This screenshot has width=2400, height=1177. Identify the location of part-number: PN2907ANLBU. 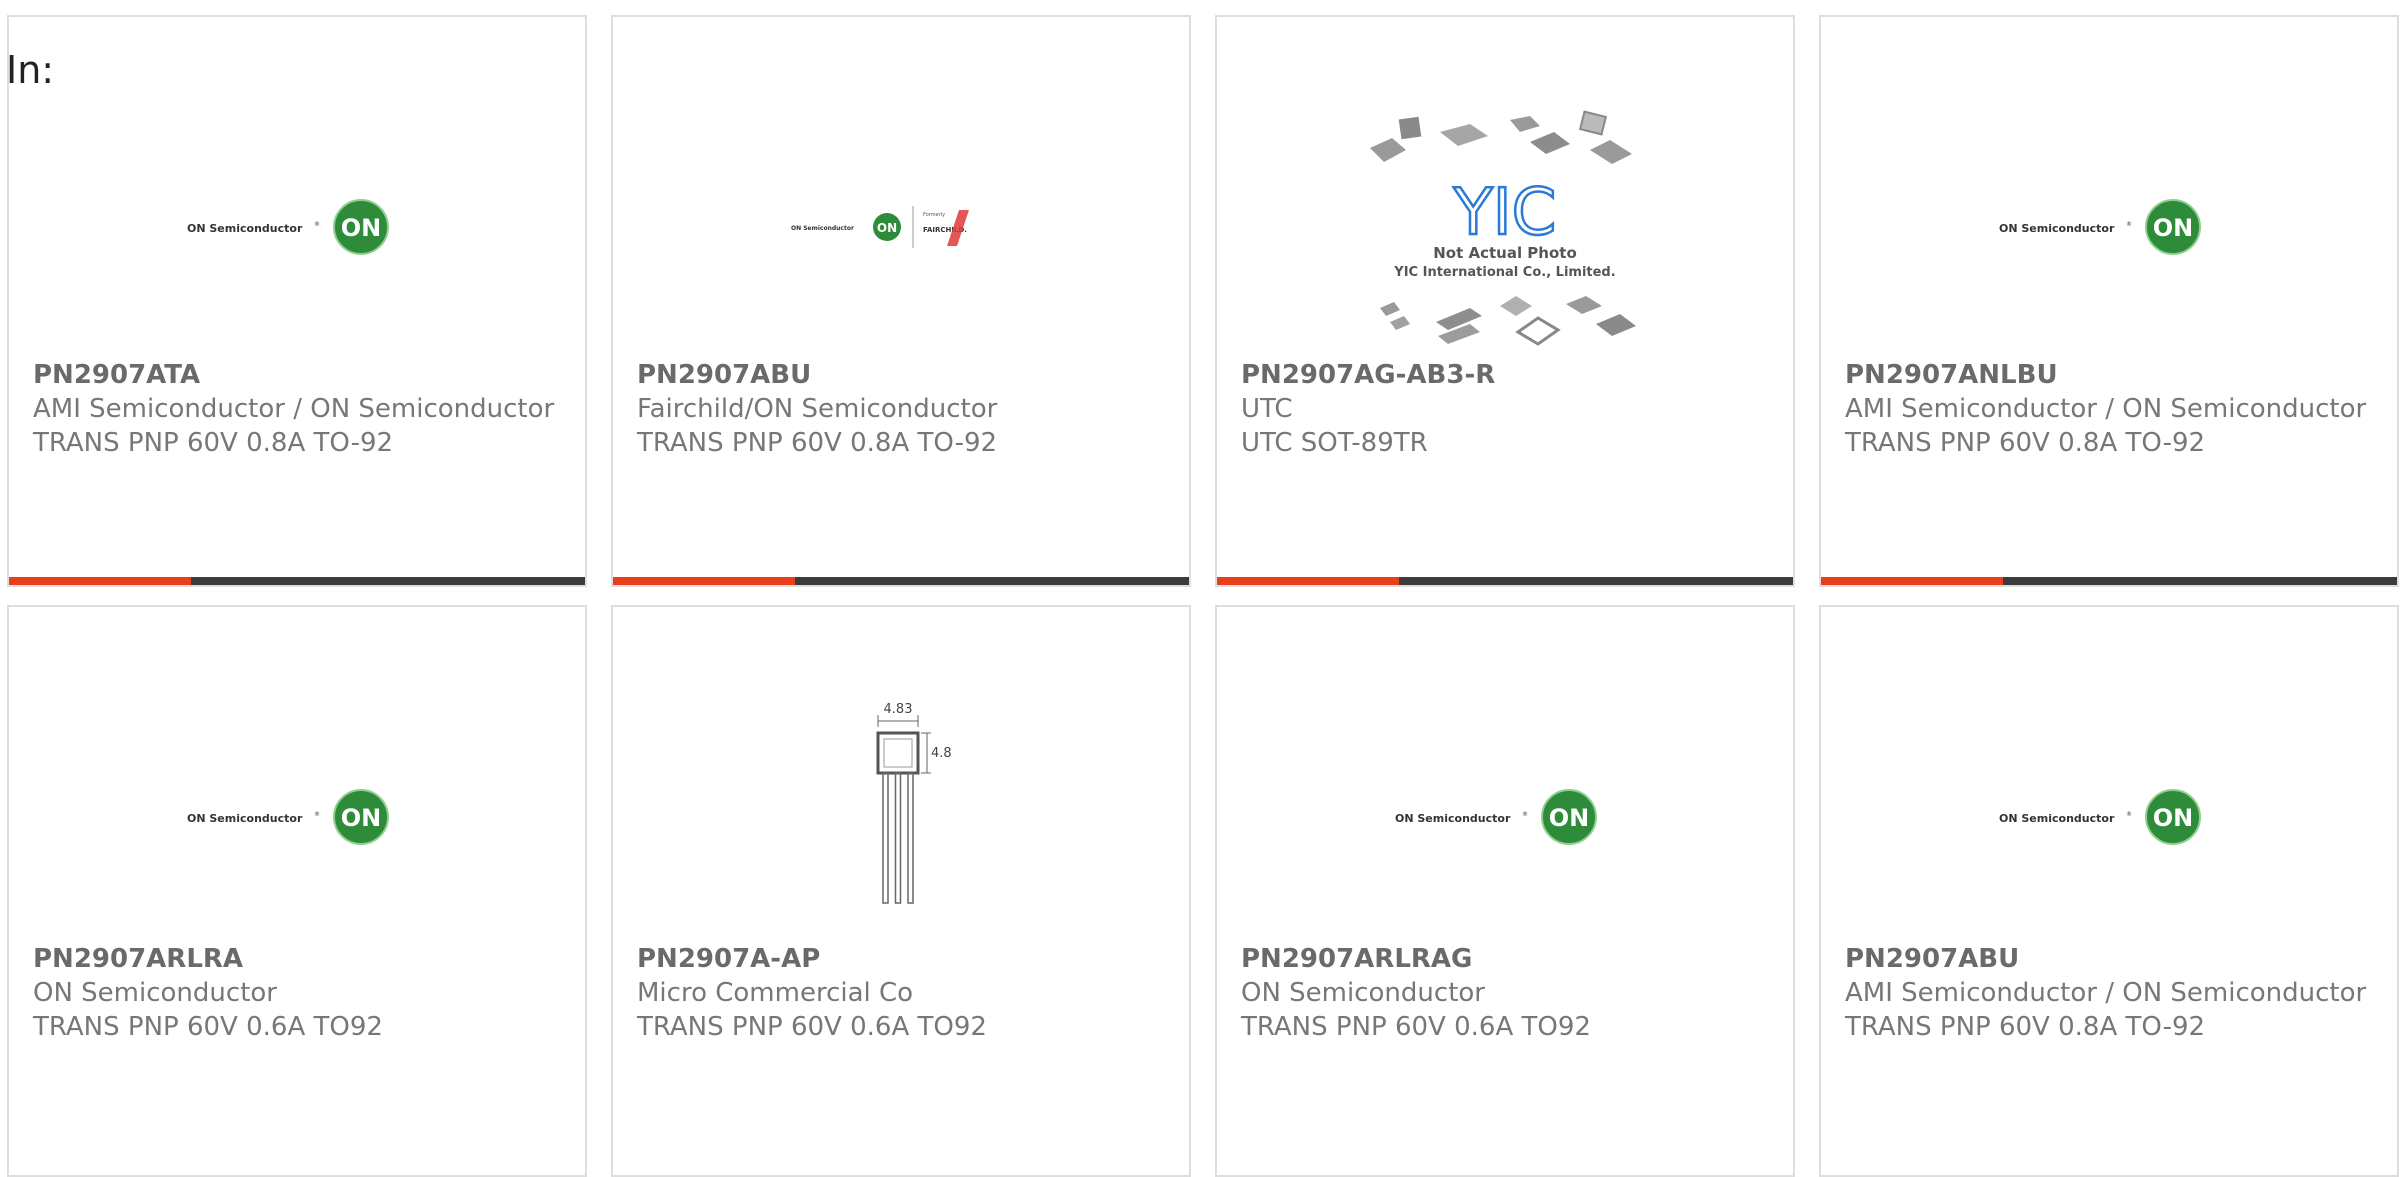
(2109, 375).